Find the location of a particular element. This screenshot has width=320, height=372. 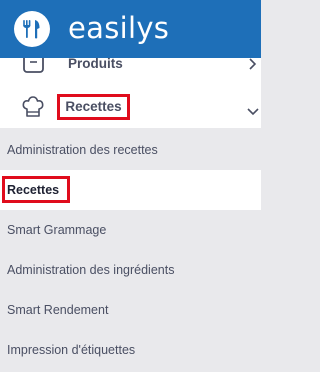

sidebar-item-recettes: Recettes is located at coordinates (130, 106).